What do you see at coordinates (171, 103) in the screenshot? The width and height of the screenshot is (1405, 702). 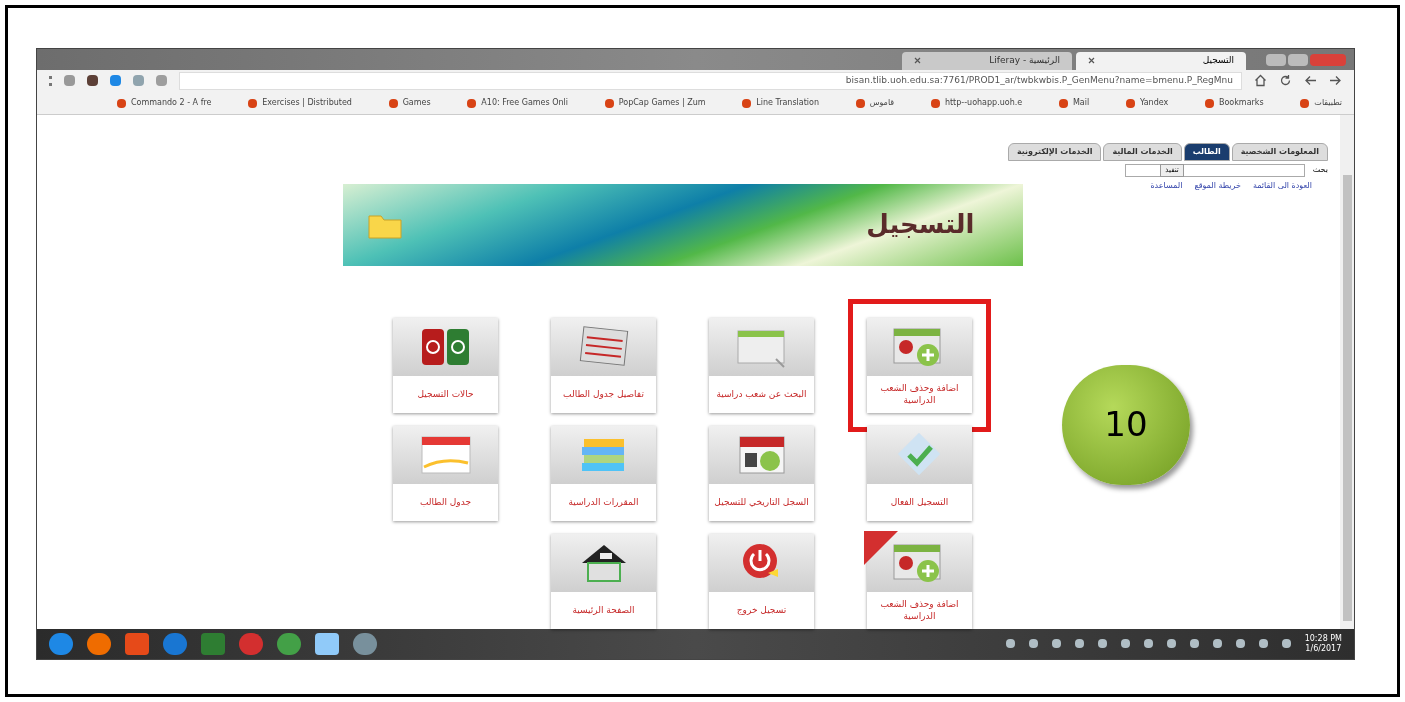 I see `bookmark-link: Commando 2 - A fre` at bounding box center [171, 103].